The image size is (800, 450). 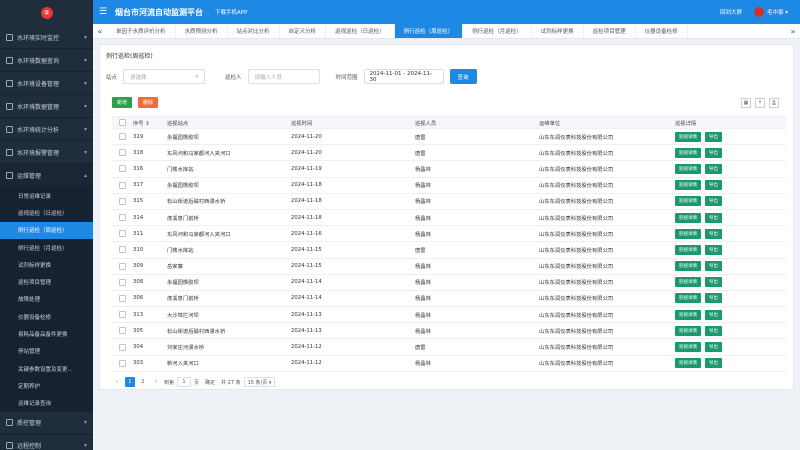 What do you see at coordinates (259, 382) in the screenshot?
I see `page-size-select: 15 条/页 ▾` at bounding box center [259, 382].